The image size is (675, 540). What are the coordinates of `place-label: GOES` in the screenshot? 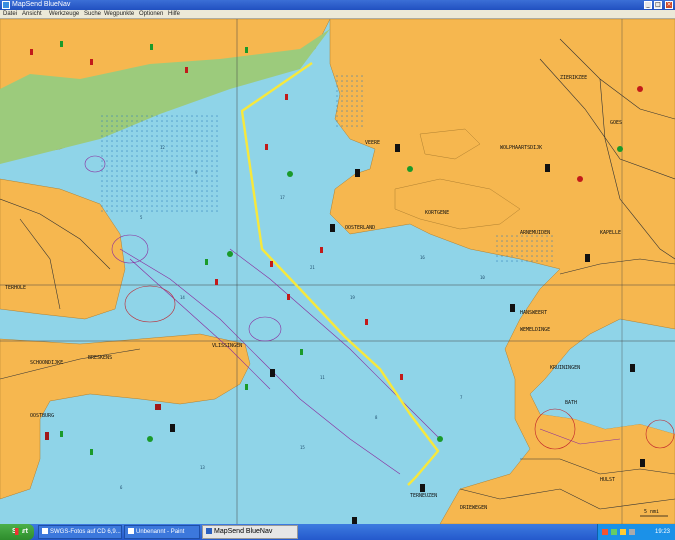 It's located at (616, 123).